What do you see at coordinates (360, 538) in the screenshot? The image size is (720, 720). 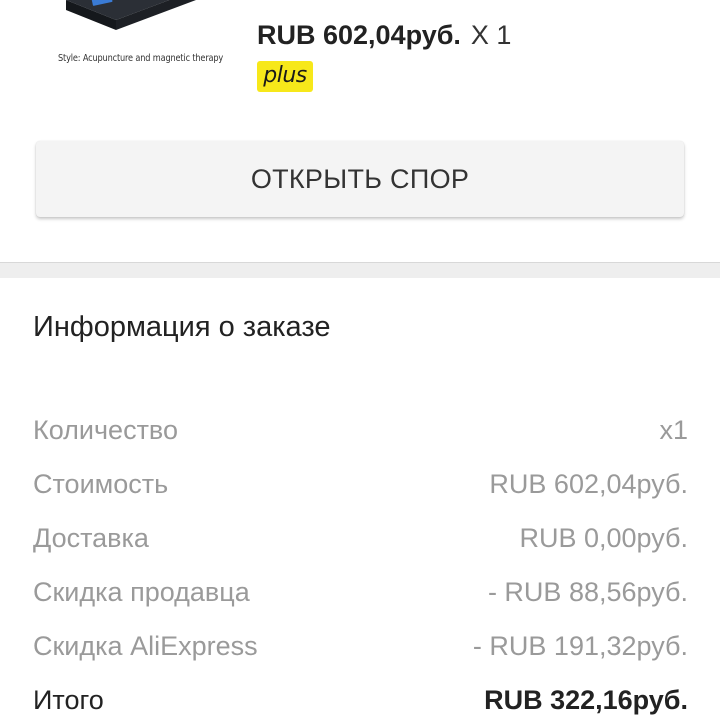 I see `info-row-shipping: Доставка RUB 0,00руб.` at bounding box center [360, 538].